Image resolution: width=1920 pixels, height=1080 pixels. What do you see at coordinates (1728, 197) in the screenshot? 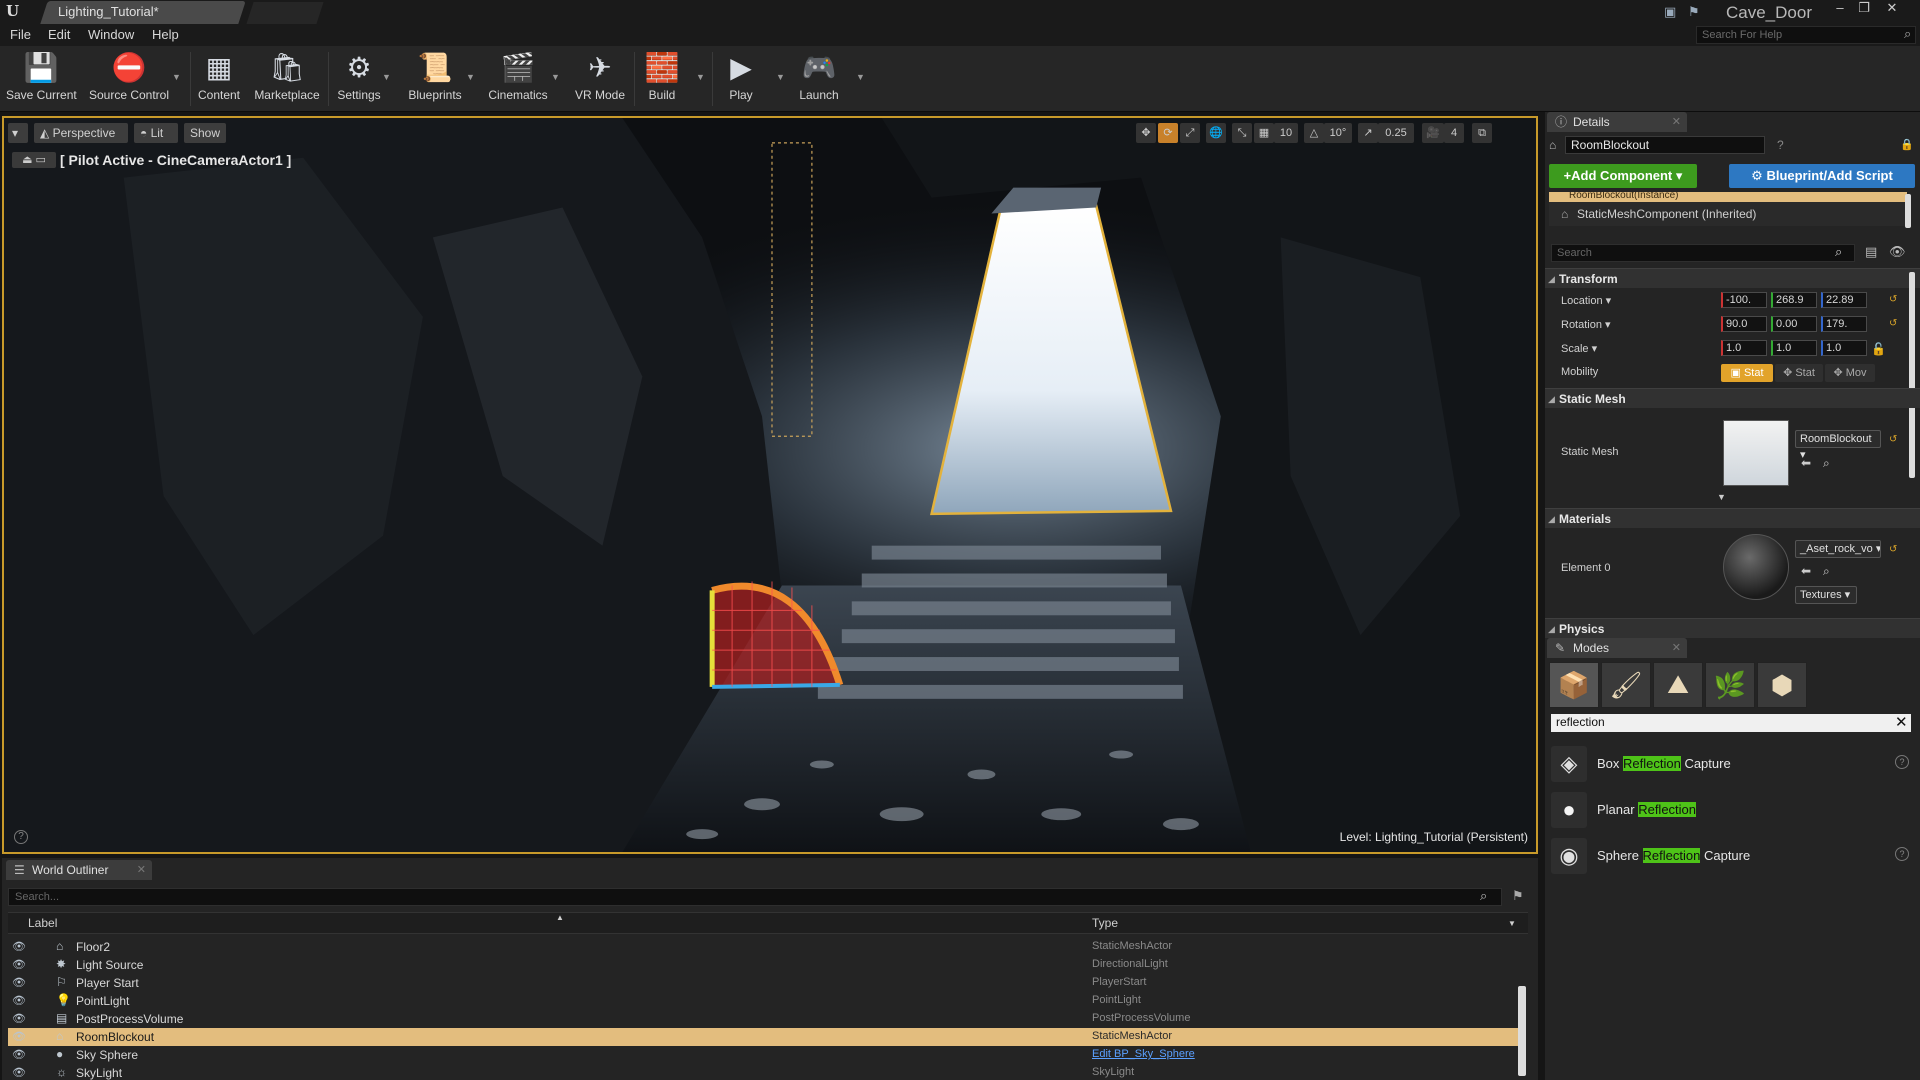
I see `component-instance-row: RoomBlockout(Instance)` at bounding box center [1728, 197].